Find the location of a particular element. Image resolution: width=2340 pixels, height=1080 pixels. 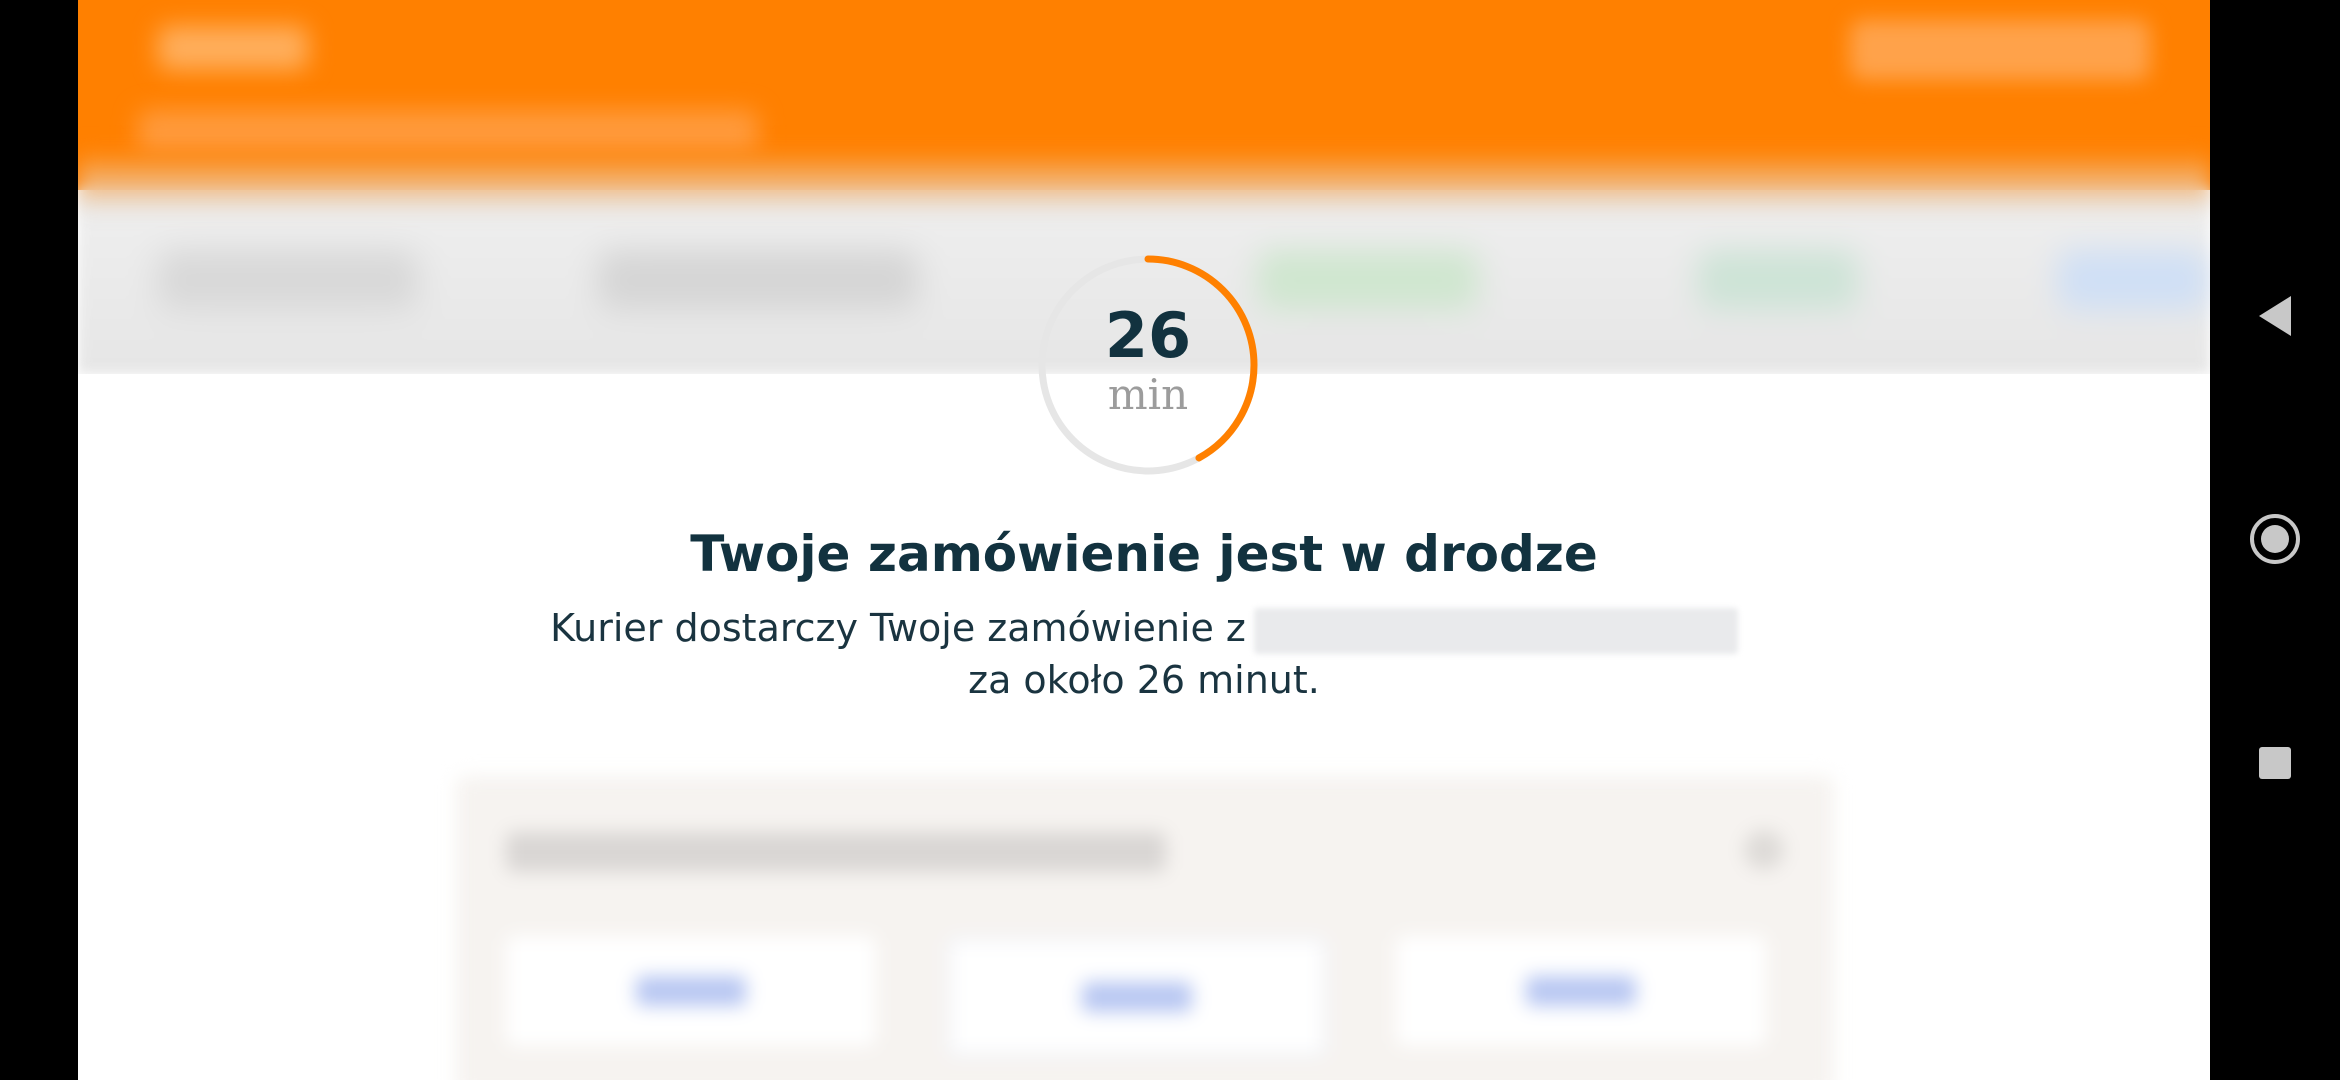

system-navigation-bar is located at coordinates (2275, 540).